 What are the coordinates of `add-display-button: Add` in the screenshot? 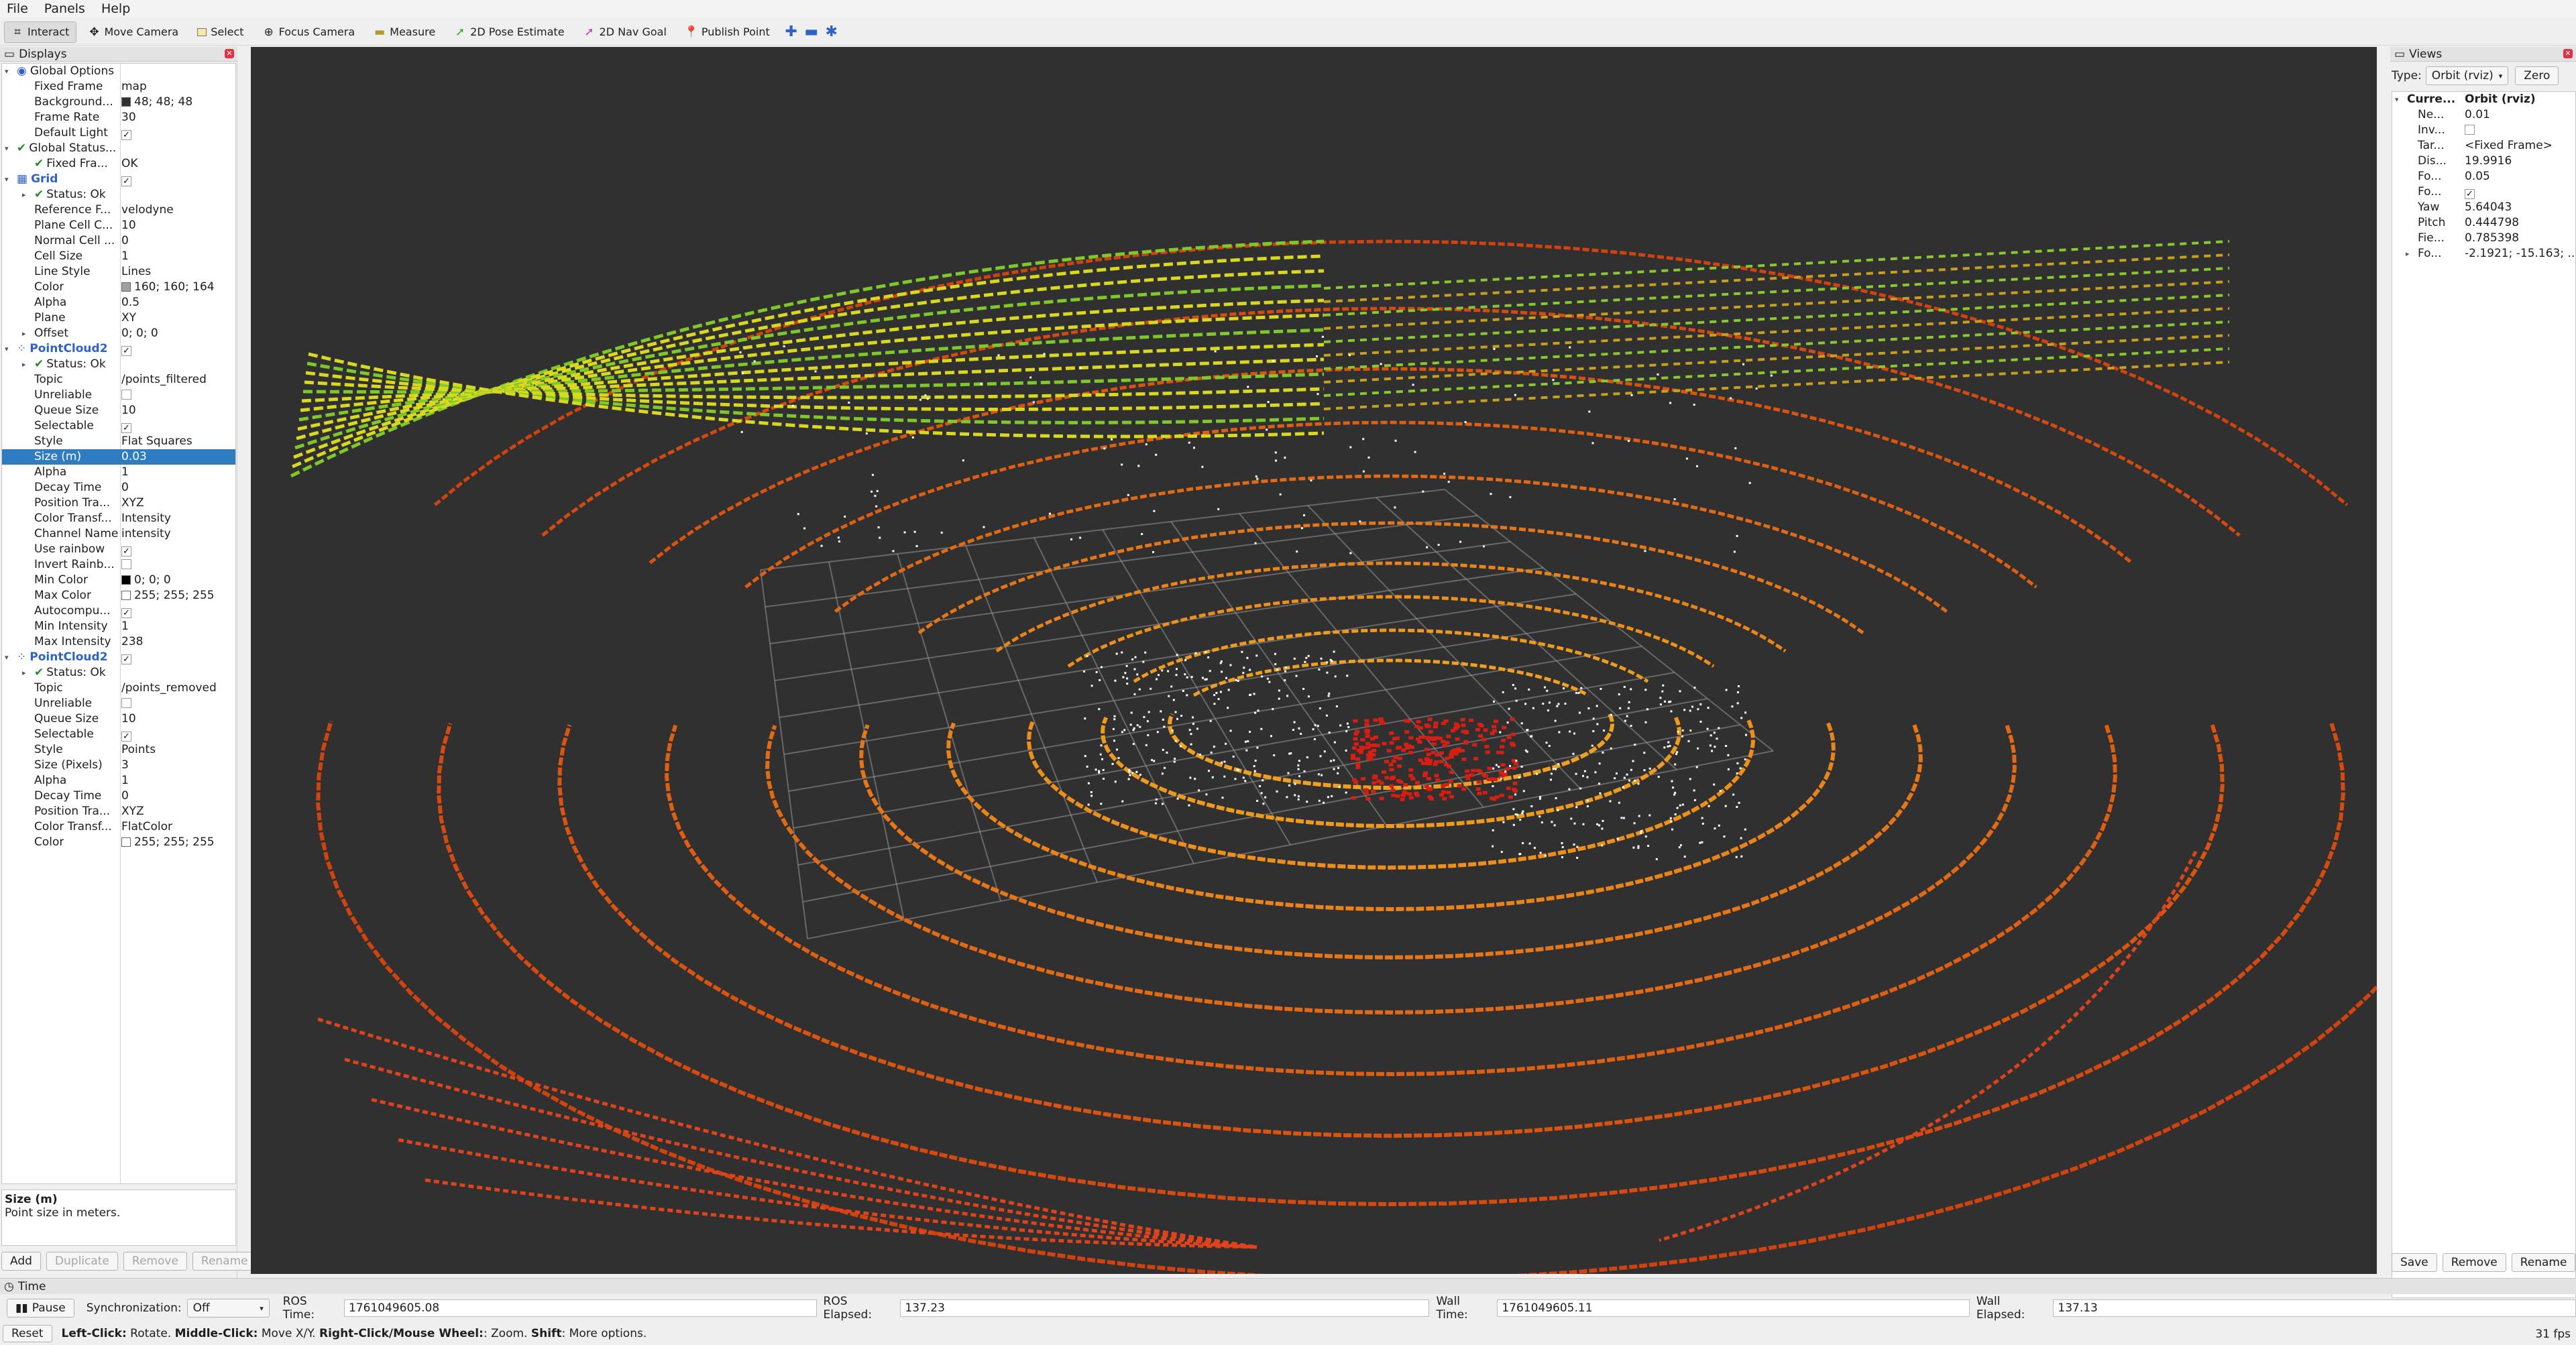 It's located at (21, 1261).